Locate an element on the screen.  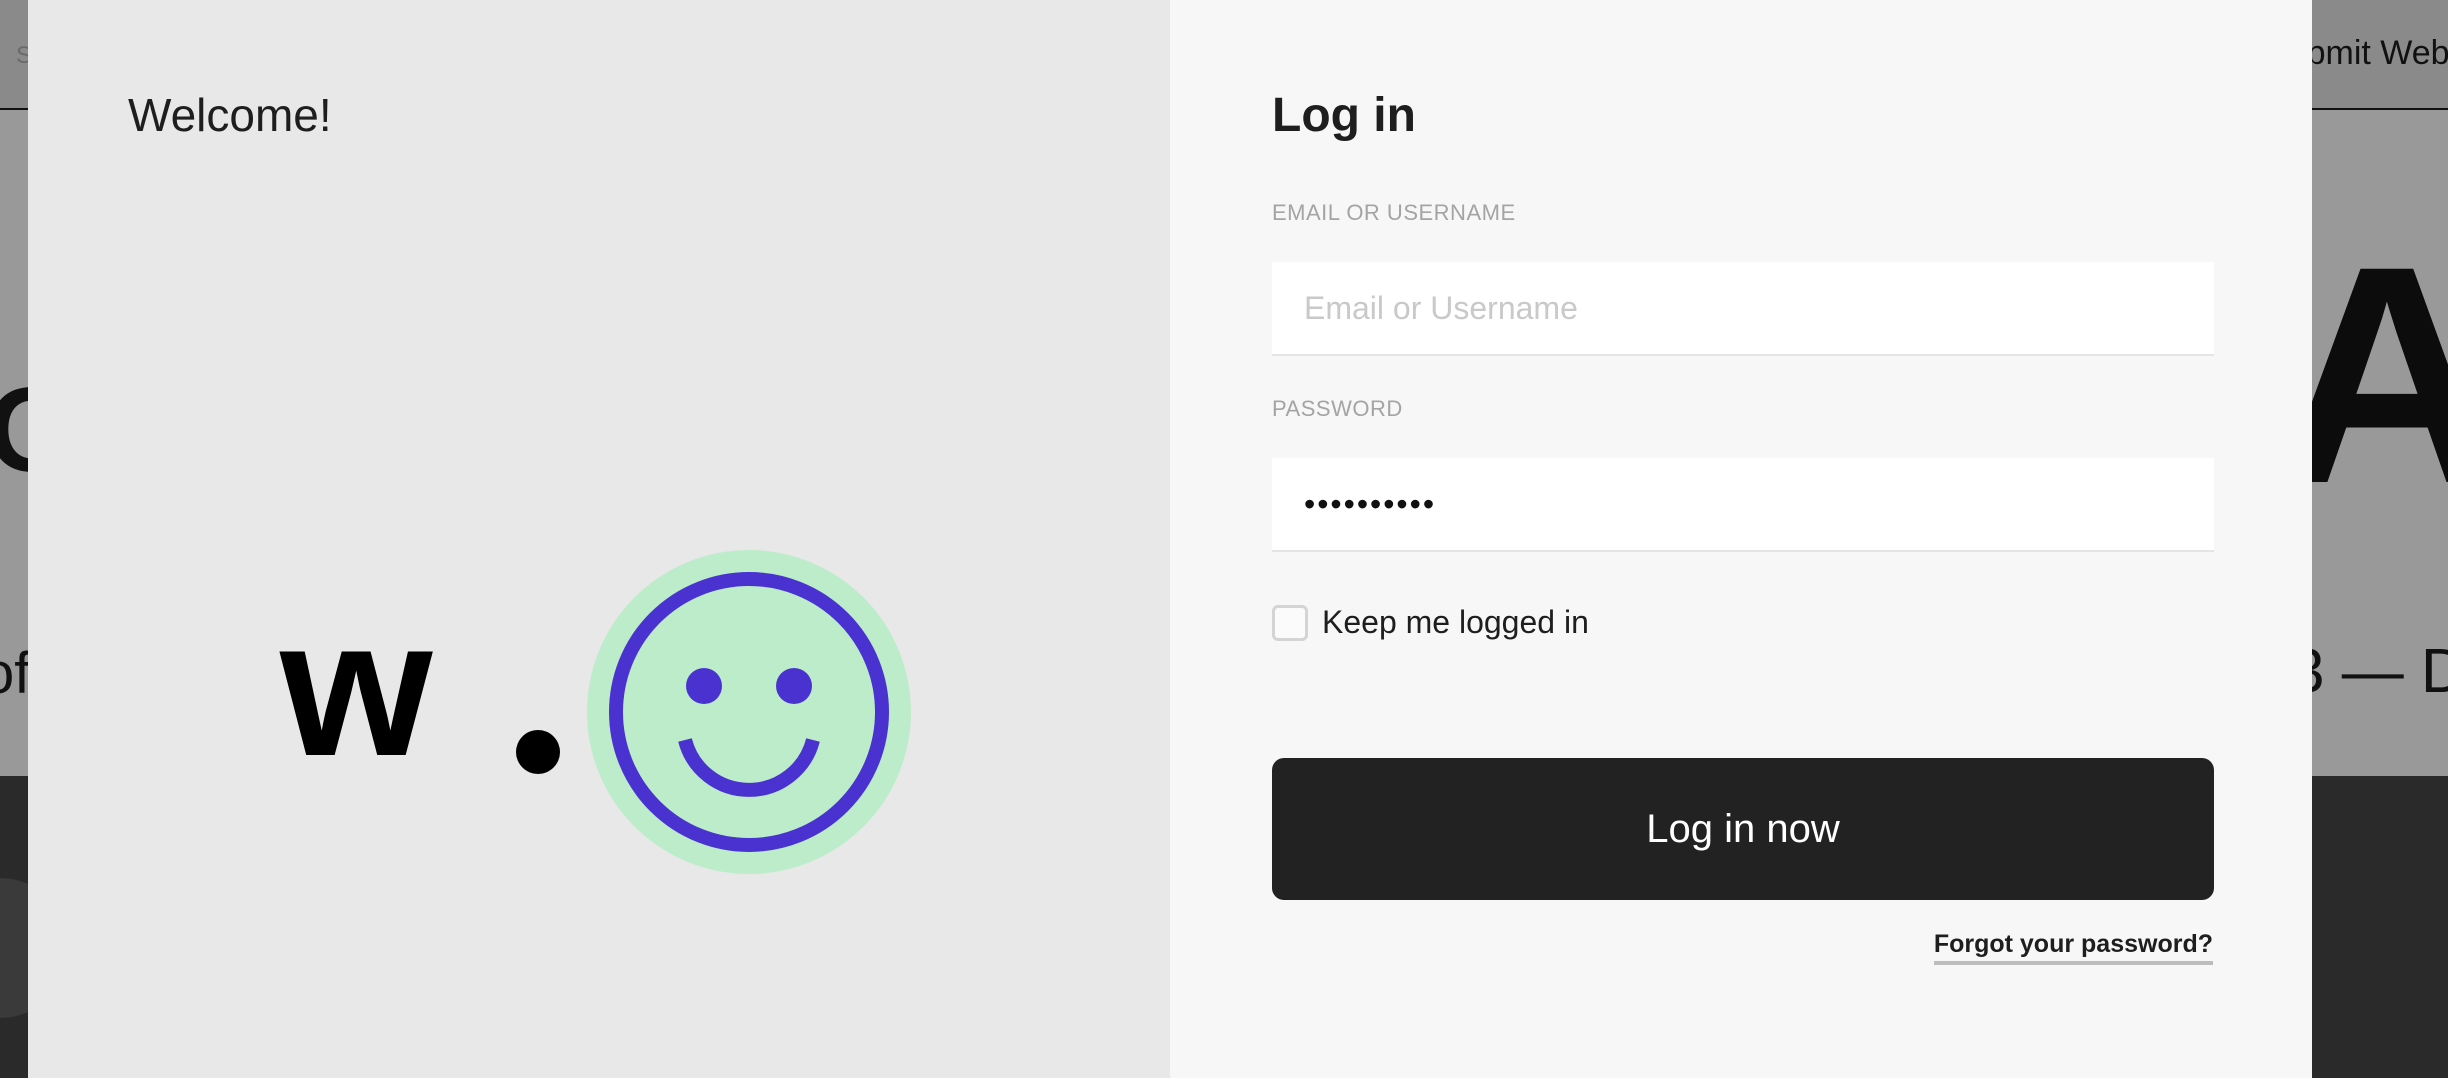
log-in-now-button: Log in now is located at coordinates (1743, 829).